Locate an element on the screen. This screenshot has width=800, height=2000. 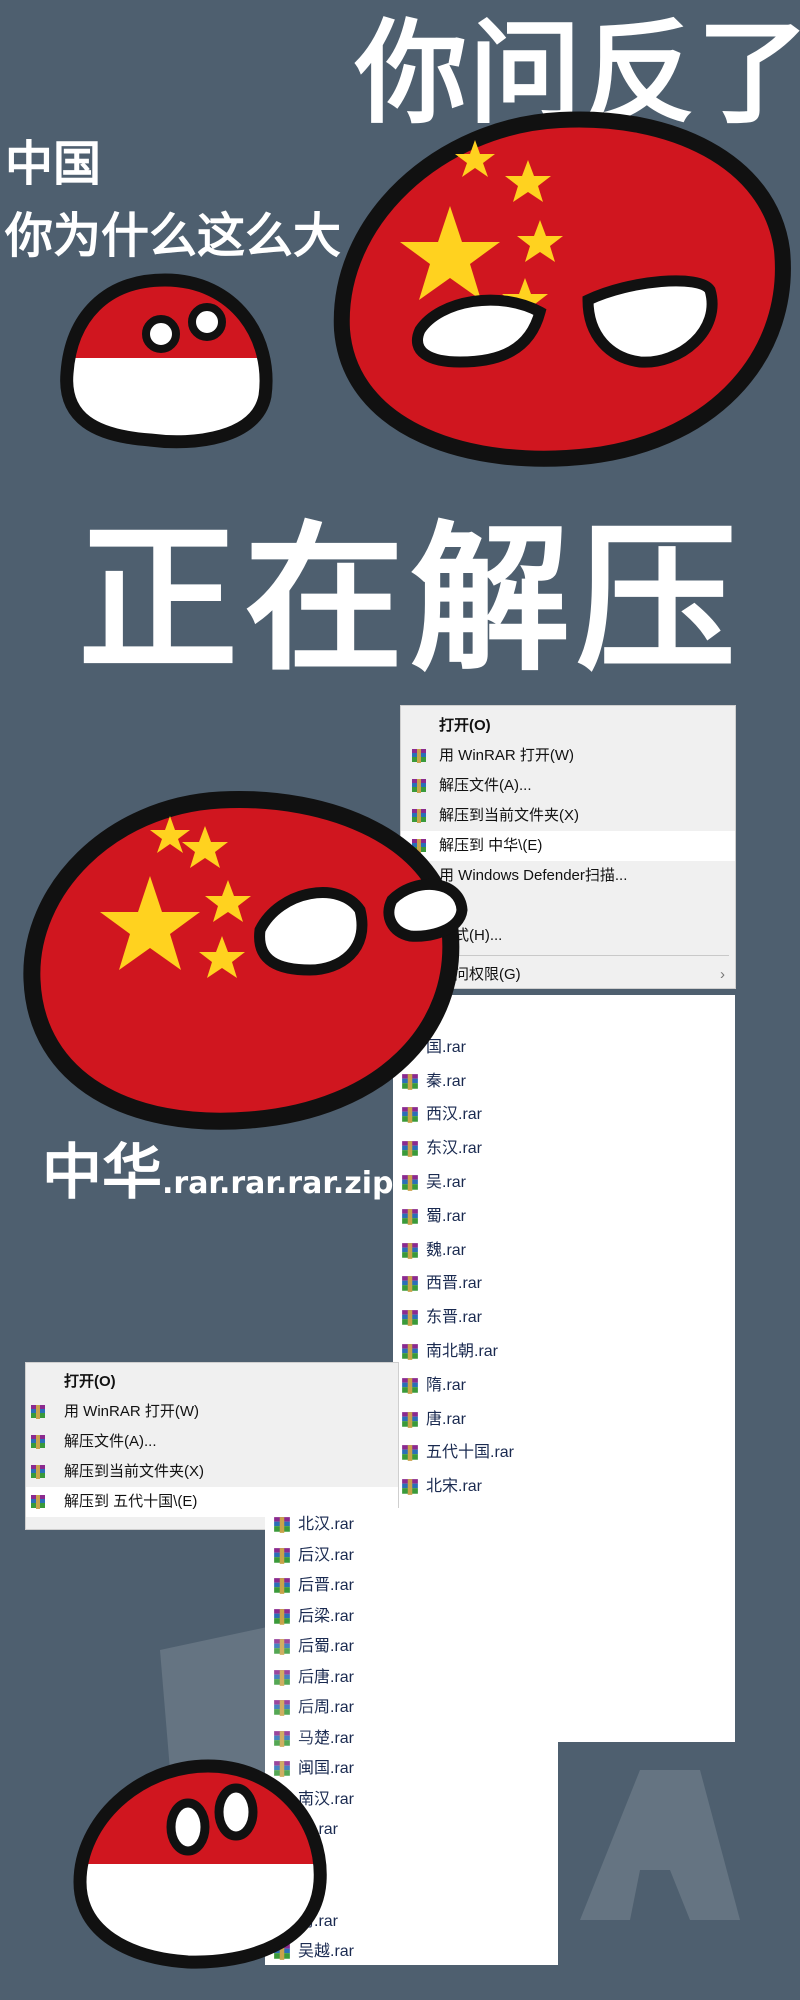
rar-file-item: 五代十国.rar is located at coordinates (564, 1453).